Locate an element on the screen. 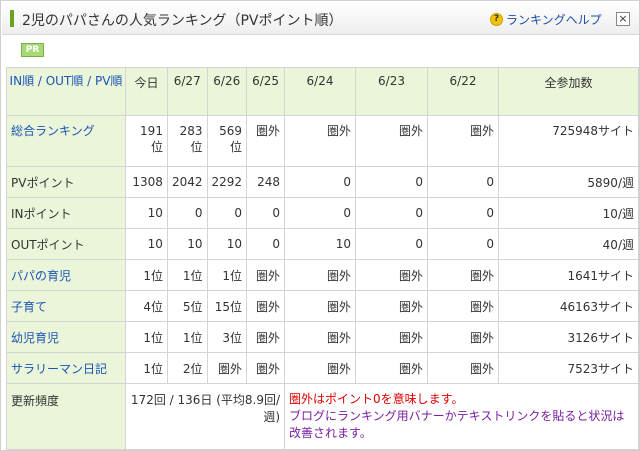  table-cell: 3位 is located at coordinates (227, 337).